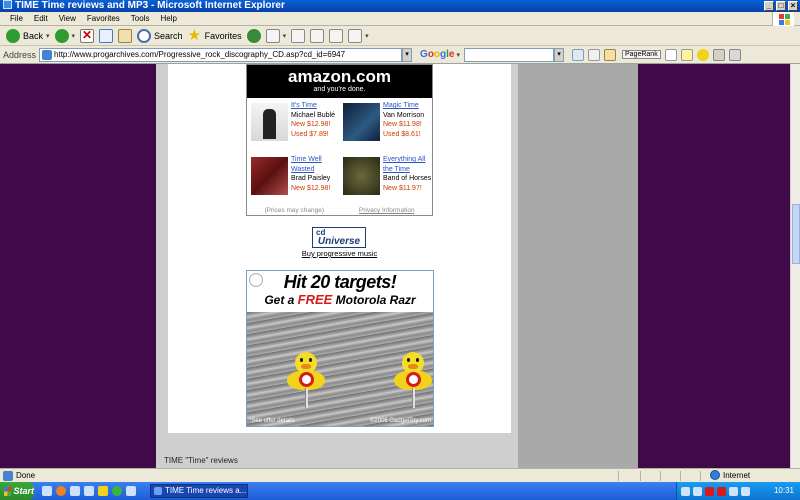 The image size is (800, 500). Describe the element at coordinates (730, 475) in the screenshot. I see `security-zone: Internet` at that location.